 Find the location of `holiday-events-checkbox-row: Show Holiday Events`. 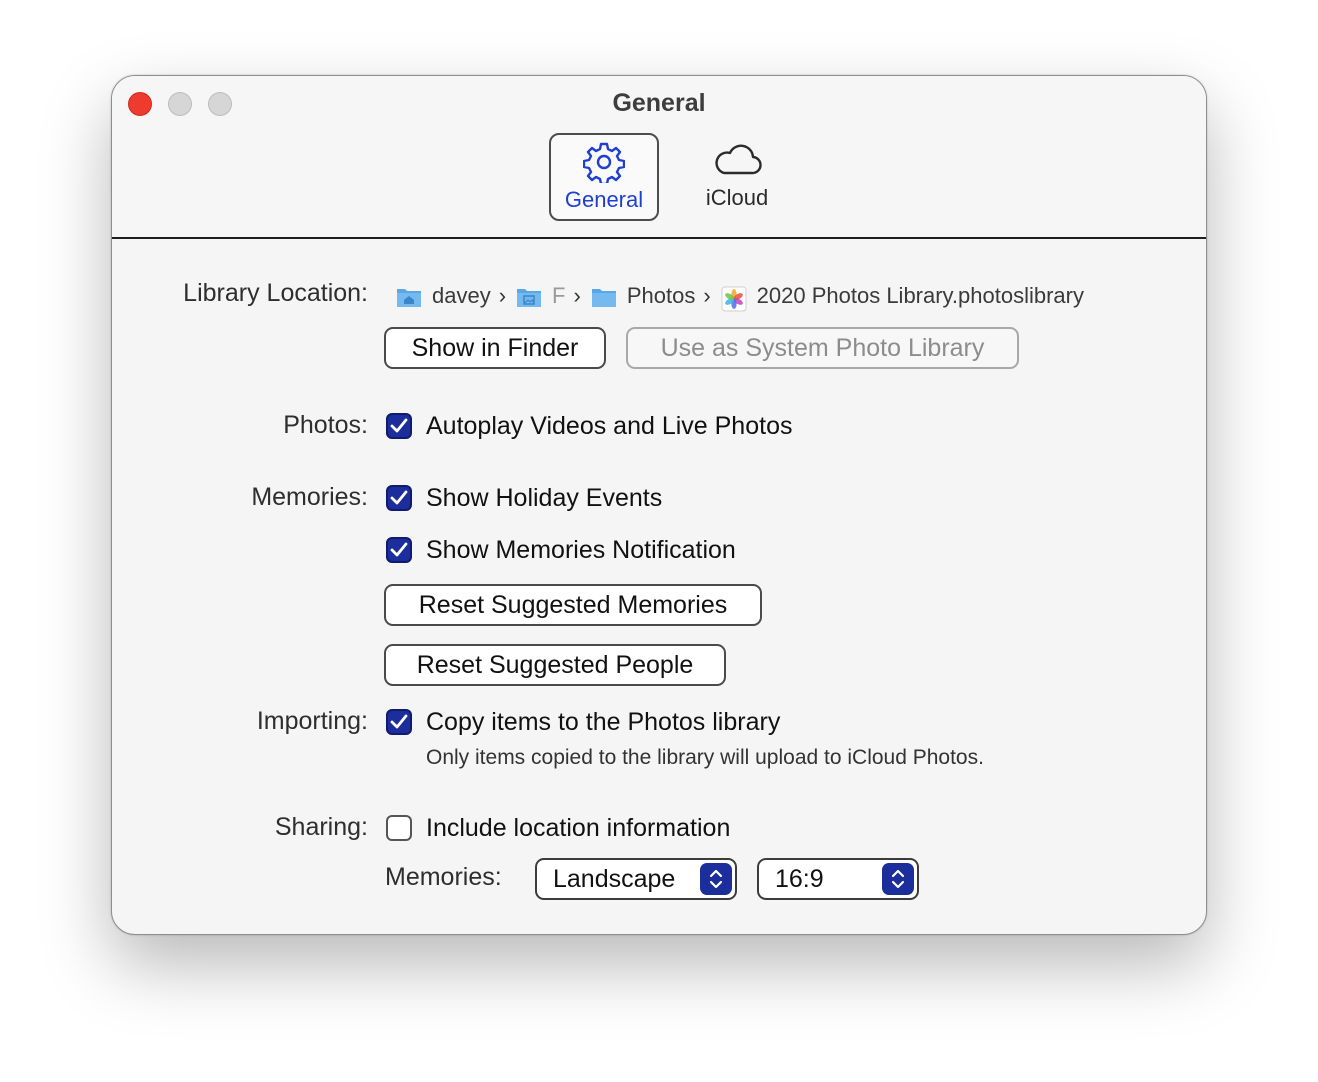

holiday-events-checkbox-row: Show Holiday Events is located at coordinates (524, 498).